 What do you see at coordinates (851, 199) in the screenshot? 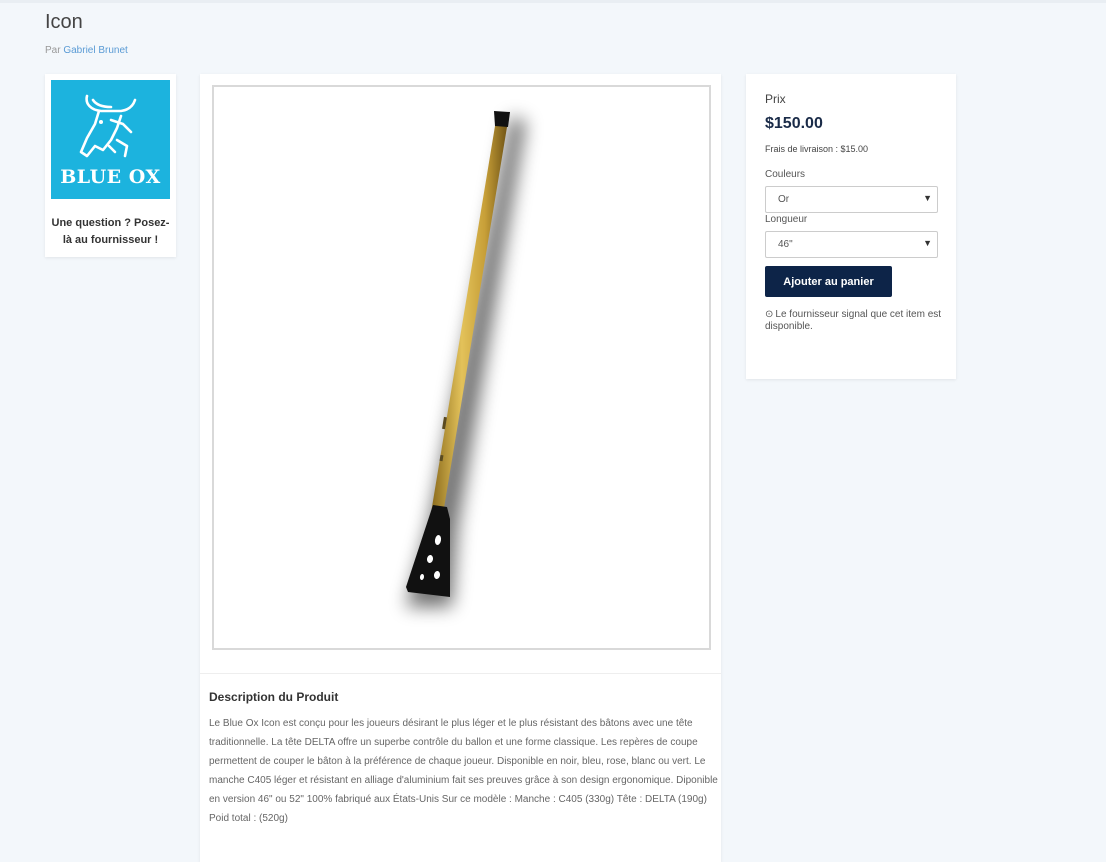
I see `color-select: Or ▼` at bounding box center [851, 199].